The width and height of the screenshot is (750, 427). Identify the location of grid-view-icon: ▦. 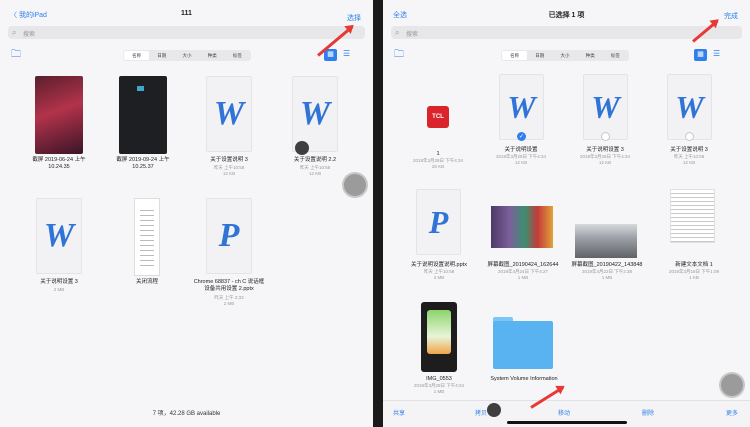
(700, 55).